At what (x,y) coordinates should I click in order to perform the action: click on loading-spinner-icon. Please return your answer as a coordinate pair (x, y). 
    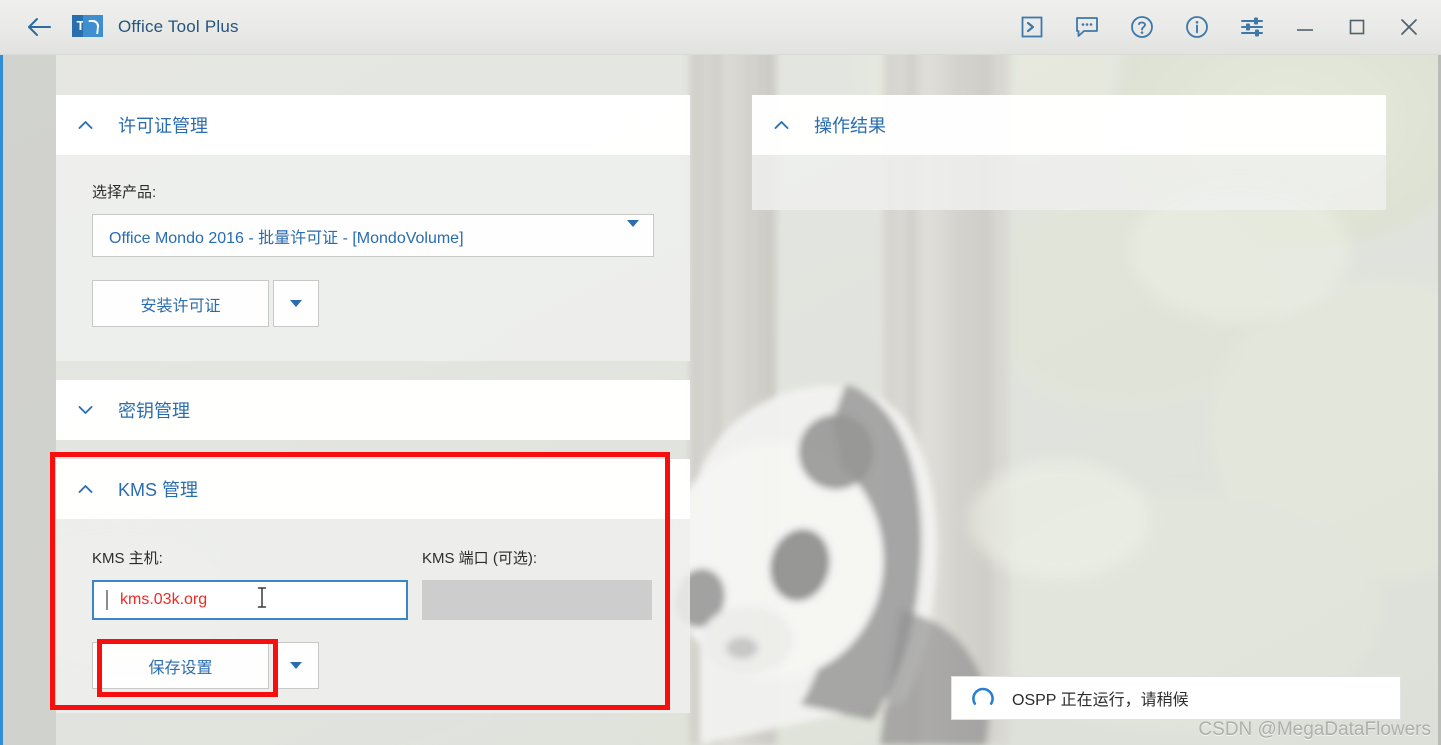
    Looking at the image, I should click on (983, 698).